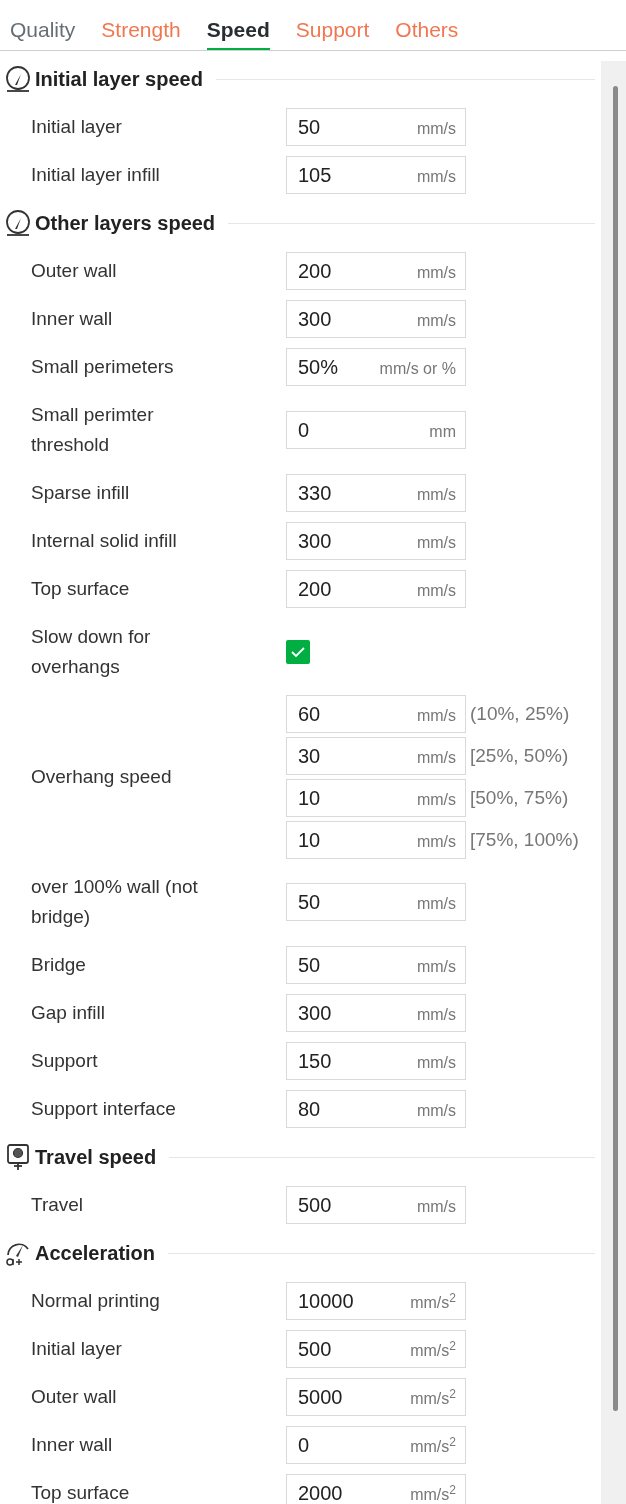 The width and height of the screenshot is (626, 1504). What do you see at coordinates (95, 1253) in the screenshot?
I see `section-title: Acceleration` at bounding box center [95, 1253].